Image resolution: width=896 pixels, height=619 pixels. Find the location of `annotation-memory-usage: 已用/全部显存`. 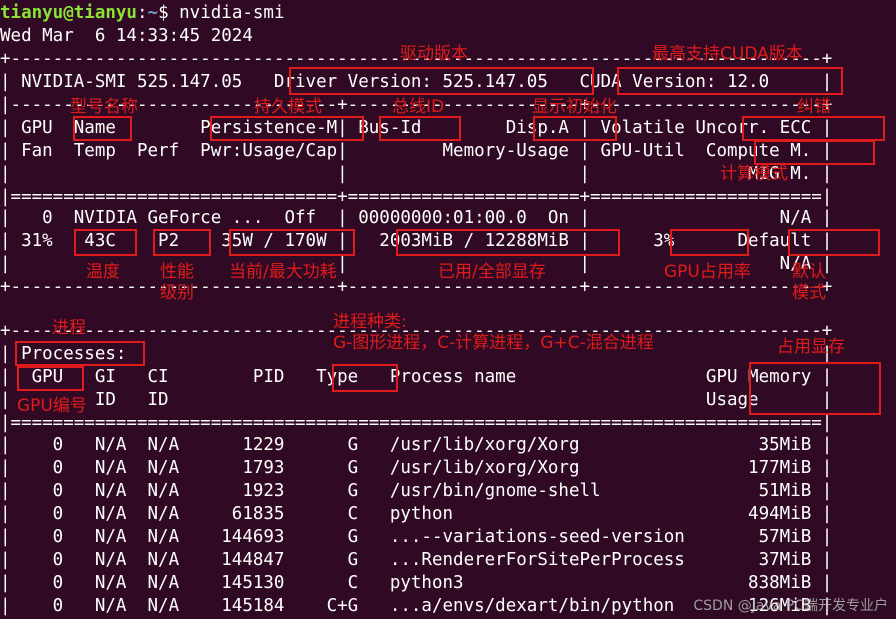

annotation-memory-usage: 已用/全部显存 is located at coordinates (492, 272).